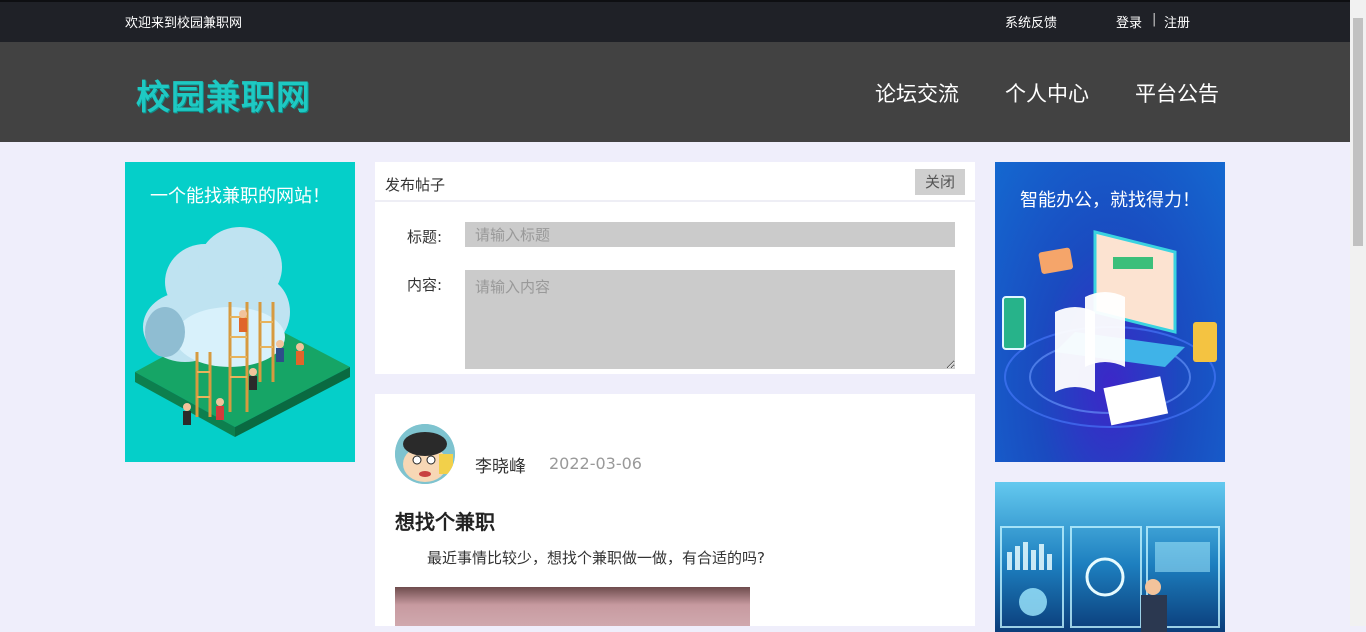 The image size is (1366, 632). I want to click on register-link: 注册, so click(1177, 21).